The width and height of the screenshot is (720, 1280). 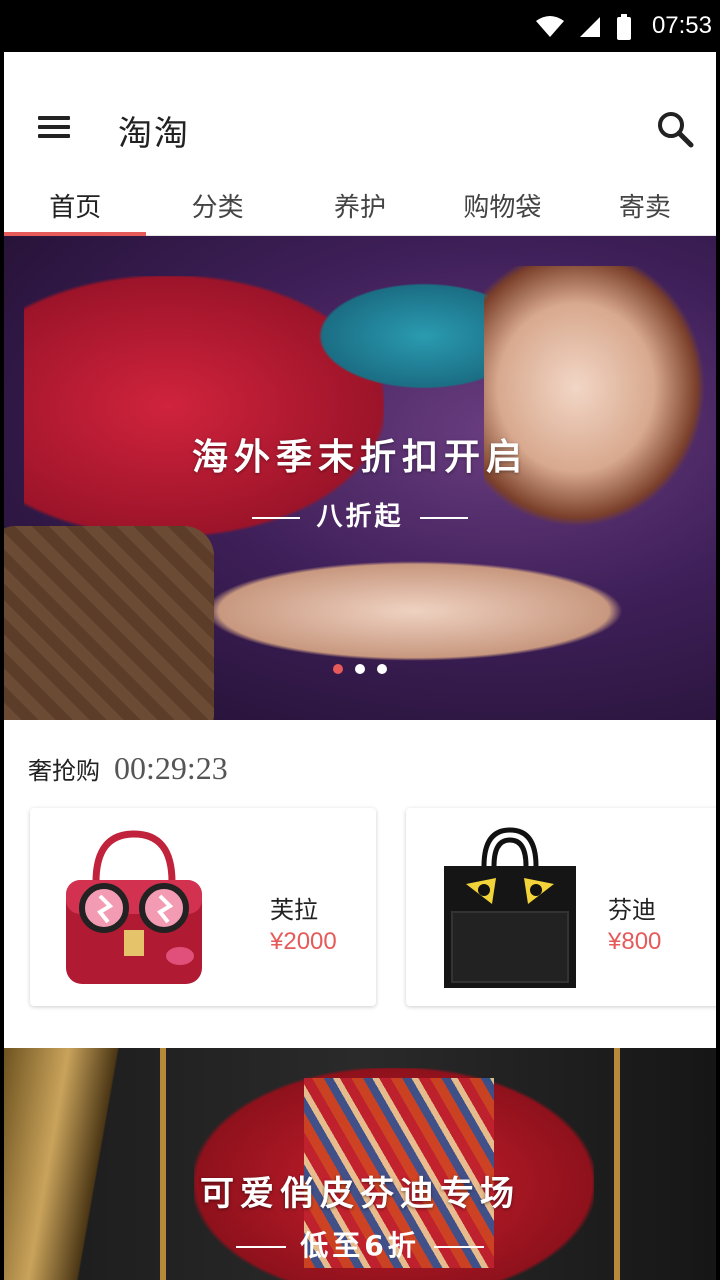 I want to click on promo-subtitle-row: 低至6折, so click(x=360, y=1244).